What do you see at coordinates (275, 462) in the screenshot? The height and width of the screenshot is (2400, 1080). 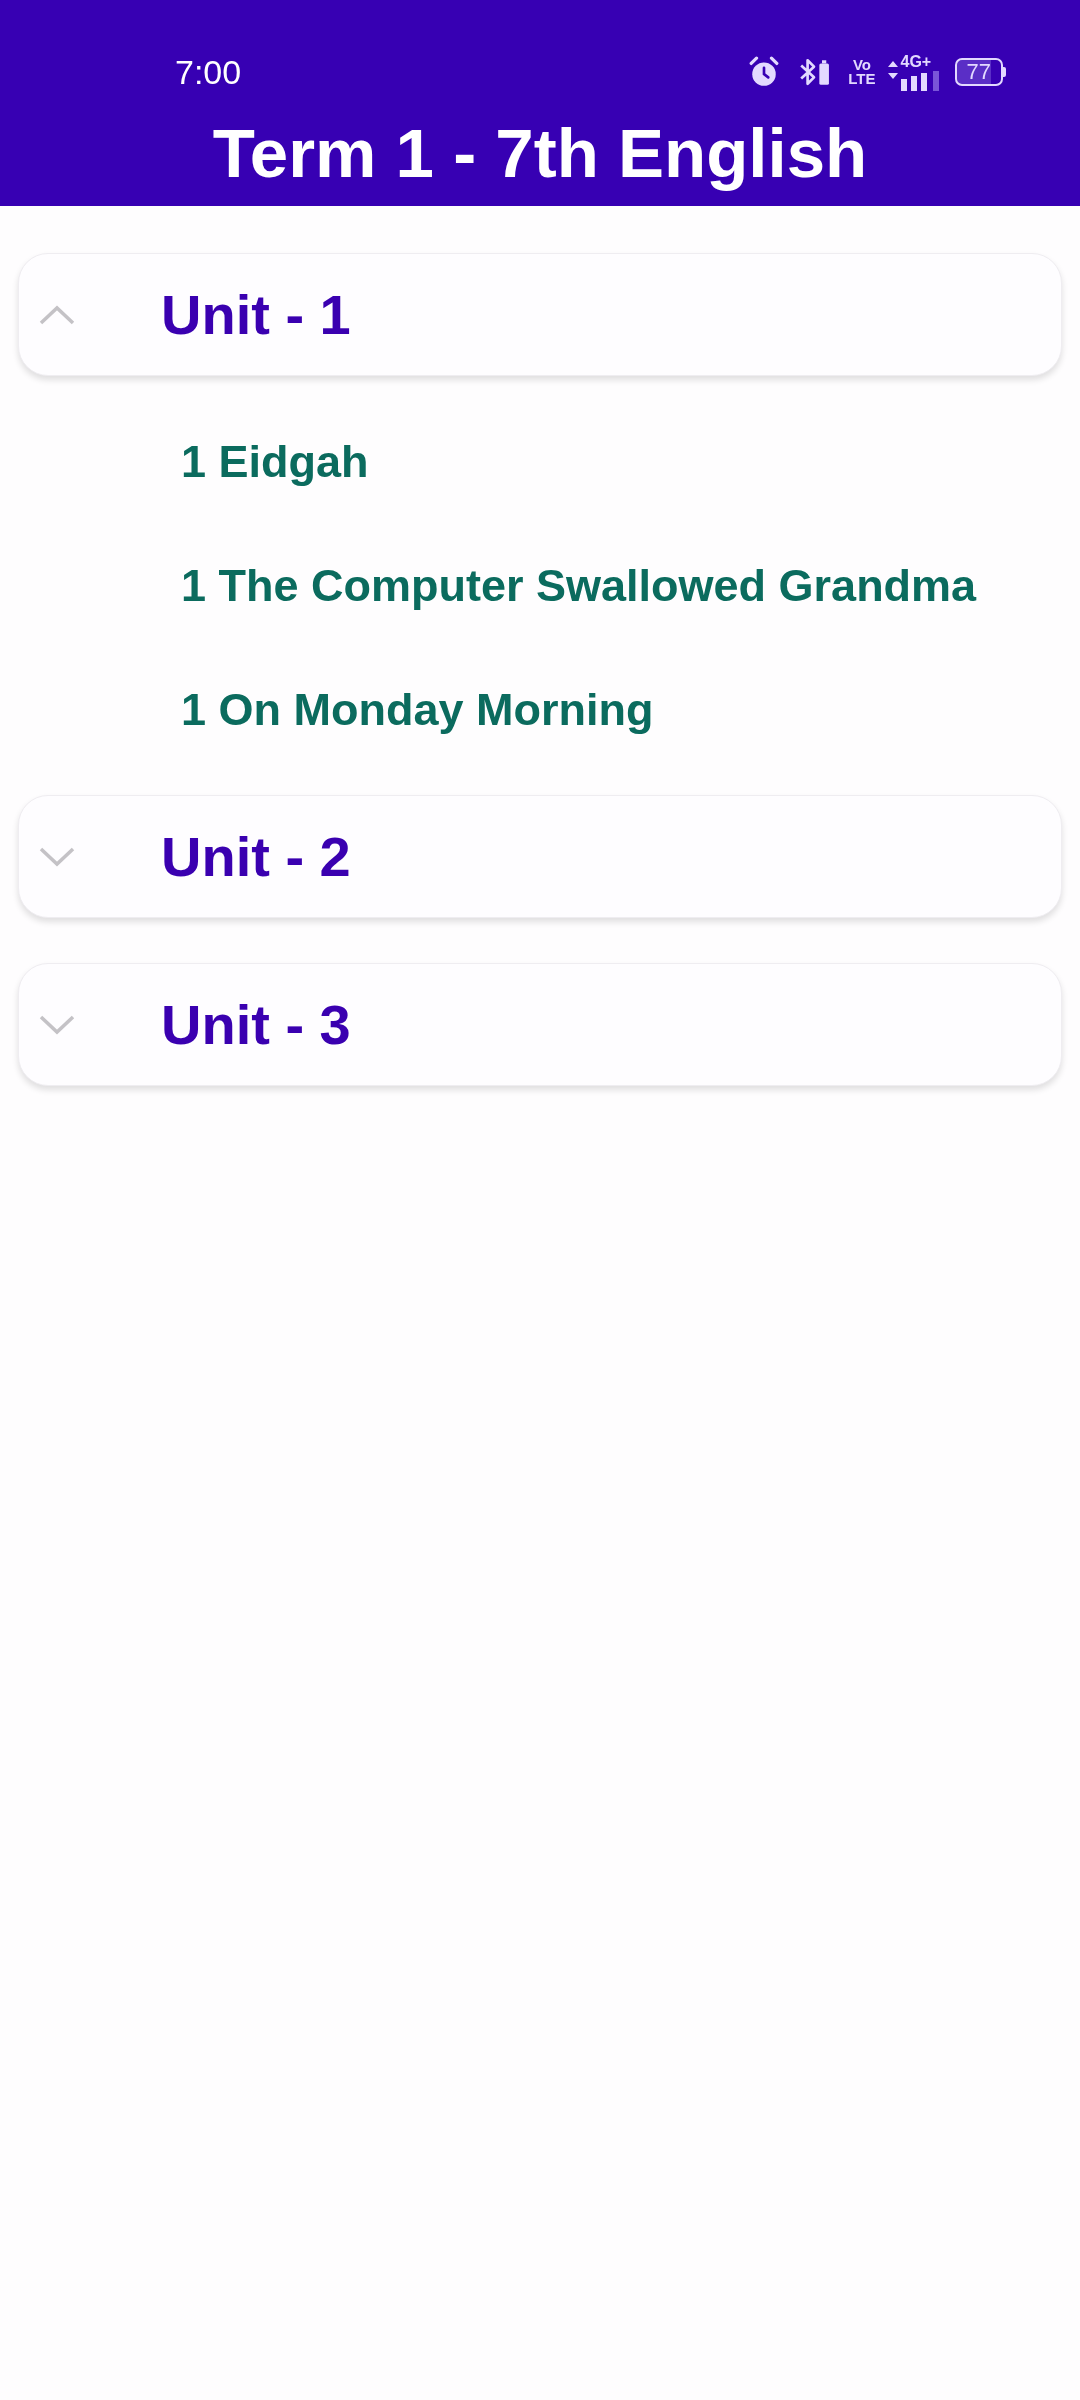 I see `lesson-item: 1 Eidgah` at bounding box center [275, 462].